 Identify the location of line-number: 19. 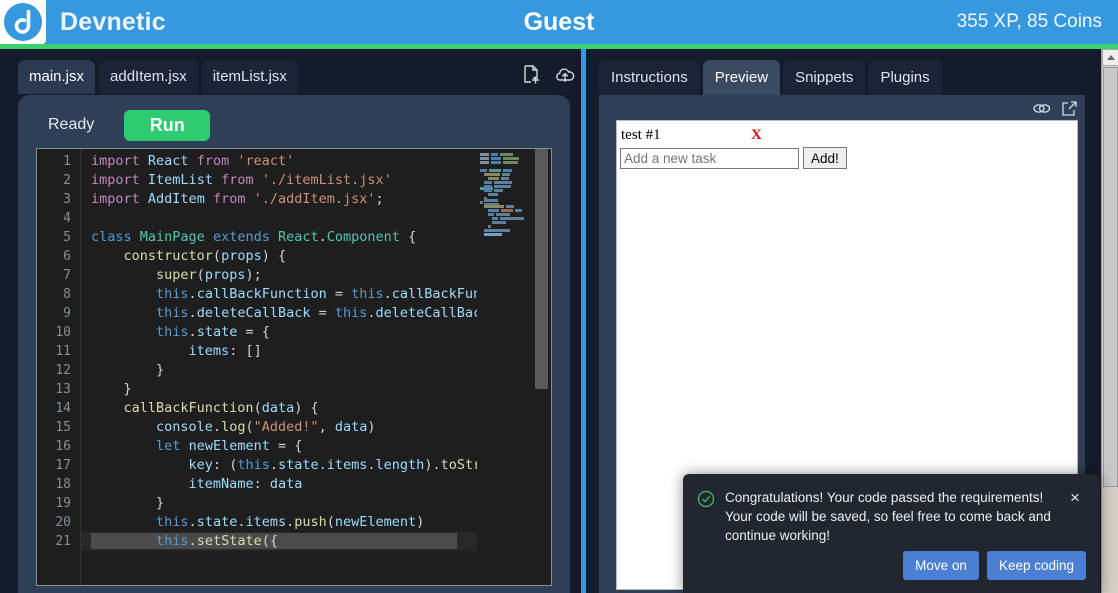
(63, 503).